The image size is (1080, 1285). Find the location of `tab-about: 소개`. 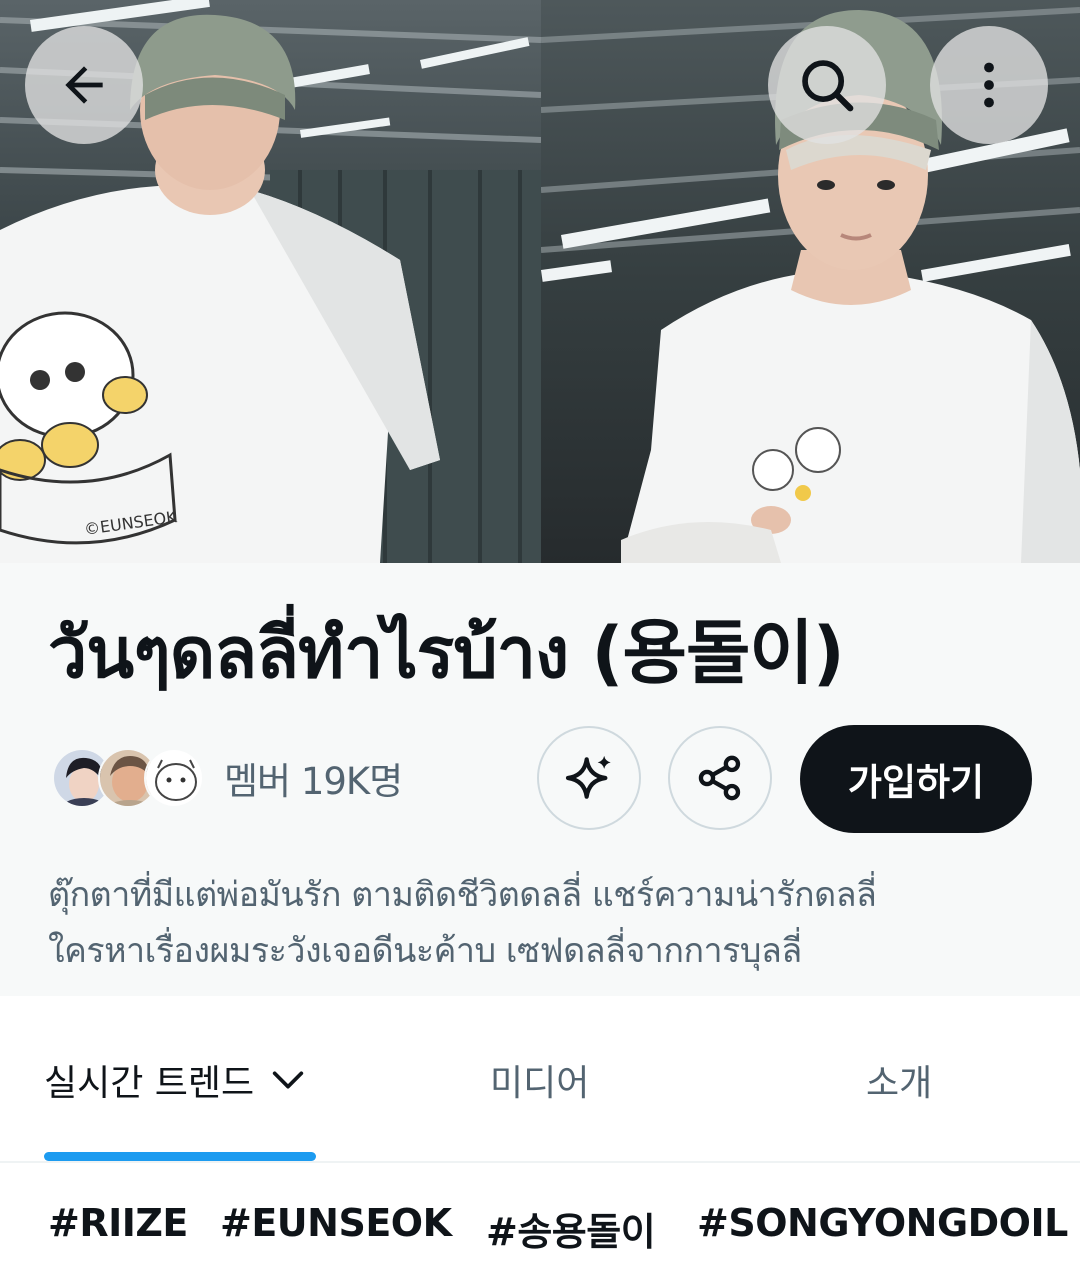

tab-about: 소개 is located at coordinates (899, 1080).